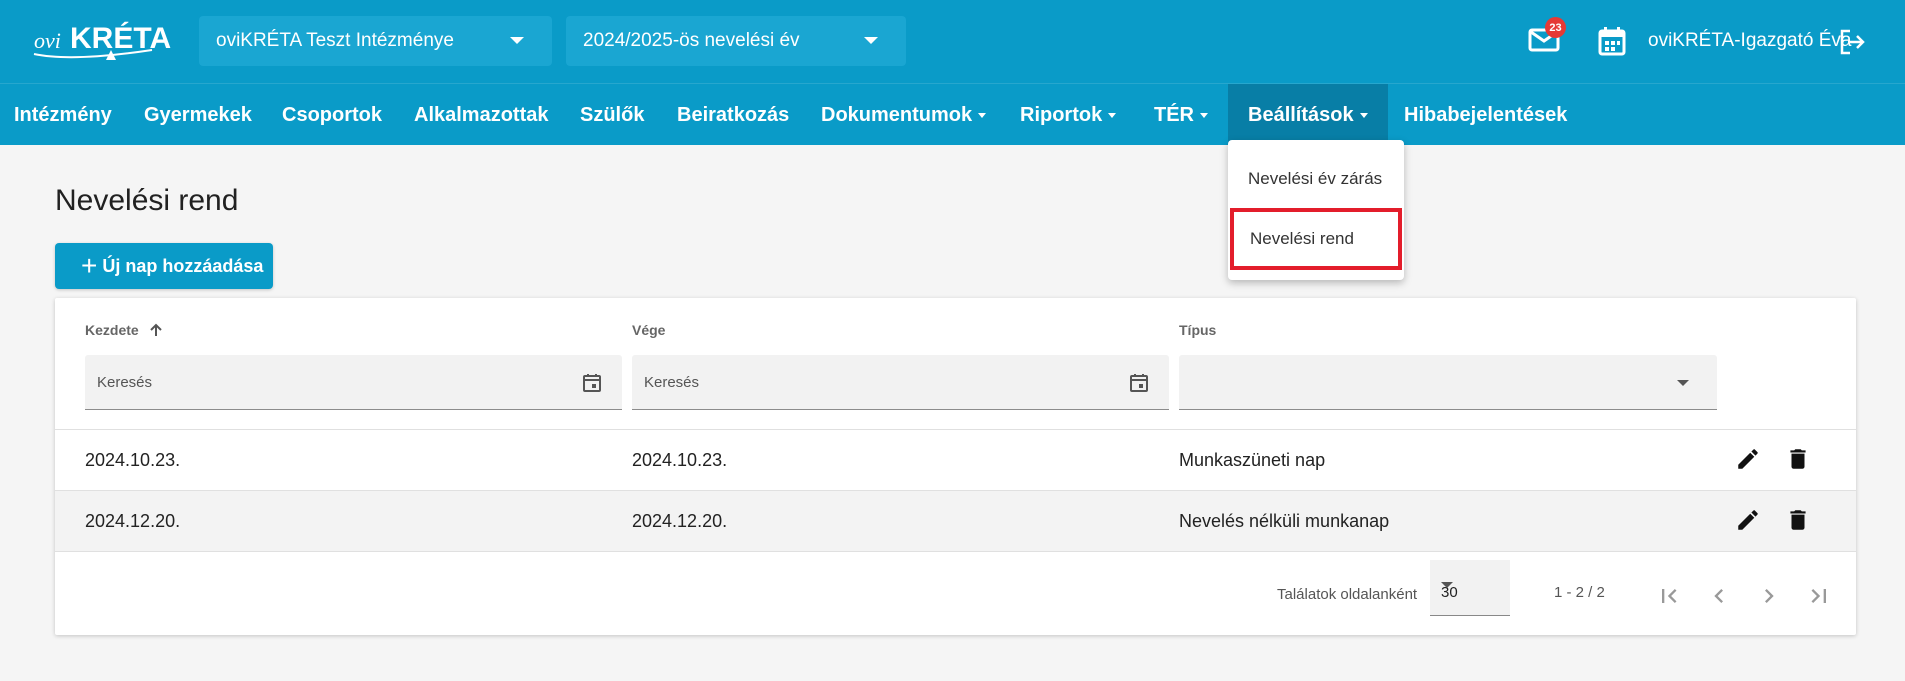  Describe the element at coordinates (1719, 596) in the screenshot. I see `previous-page-icon` at that location.